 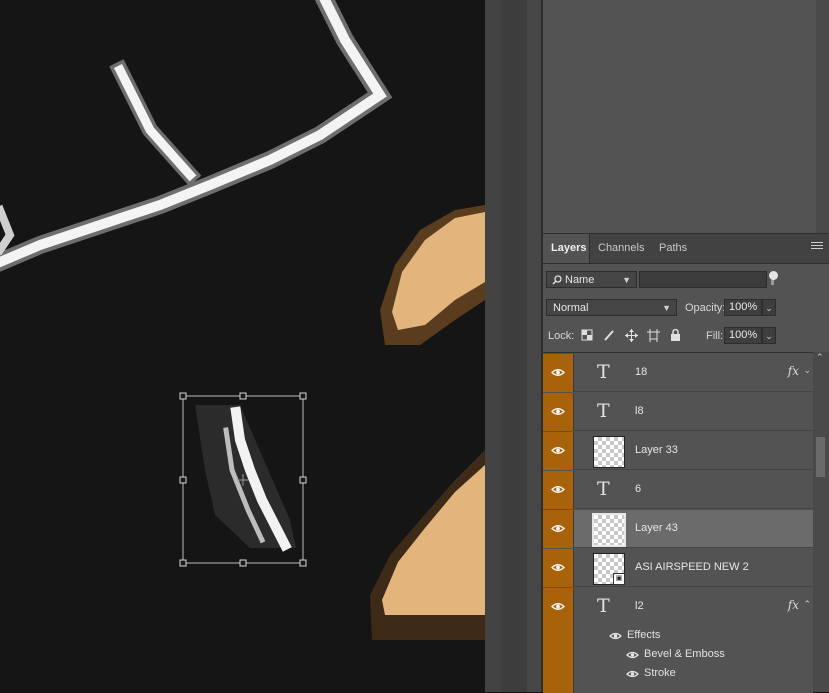 What do you see at coordinates (705, 308) in the screenshot?
I see `opacity-label: Opacity:` at bounding box center [705, 308].